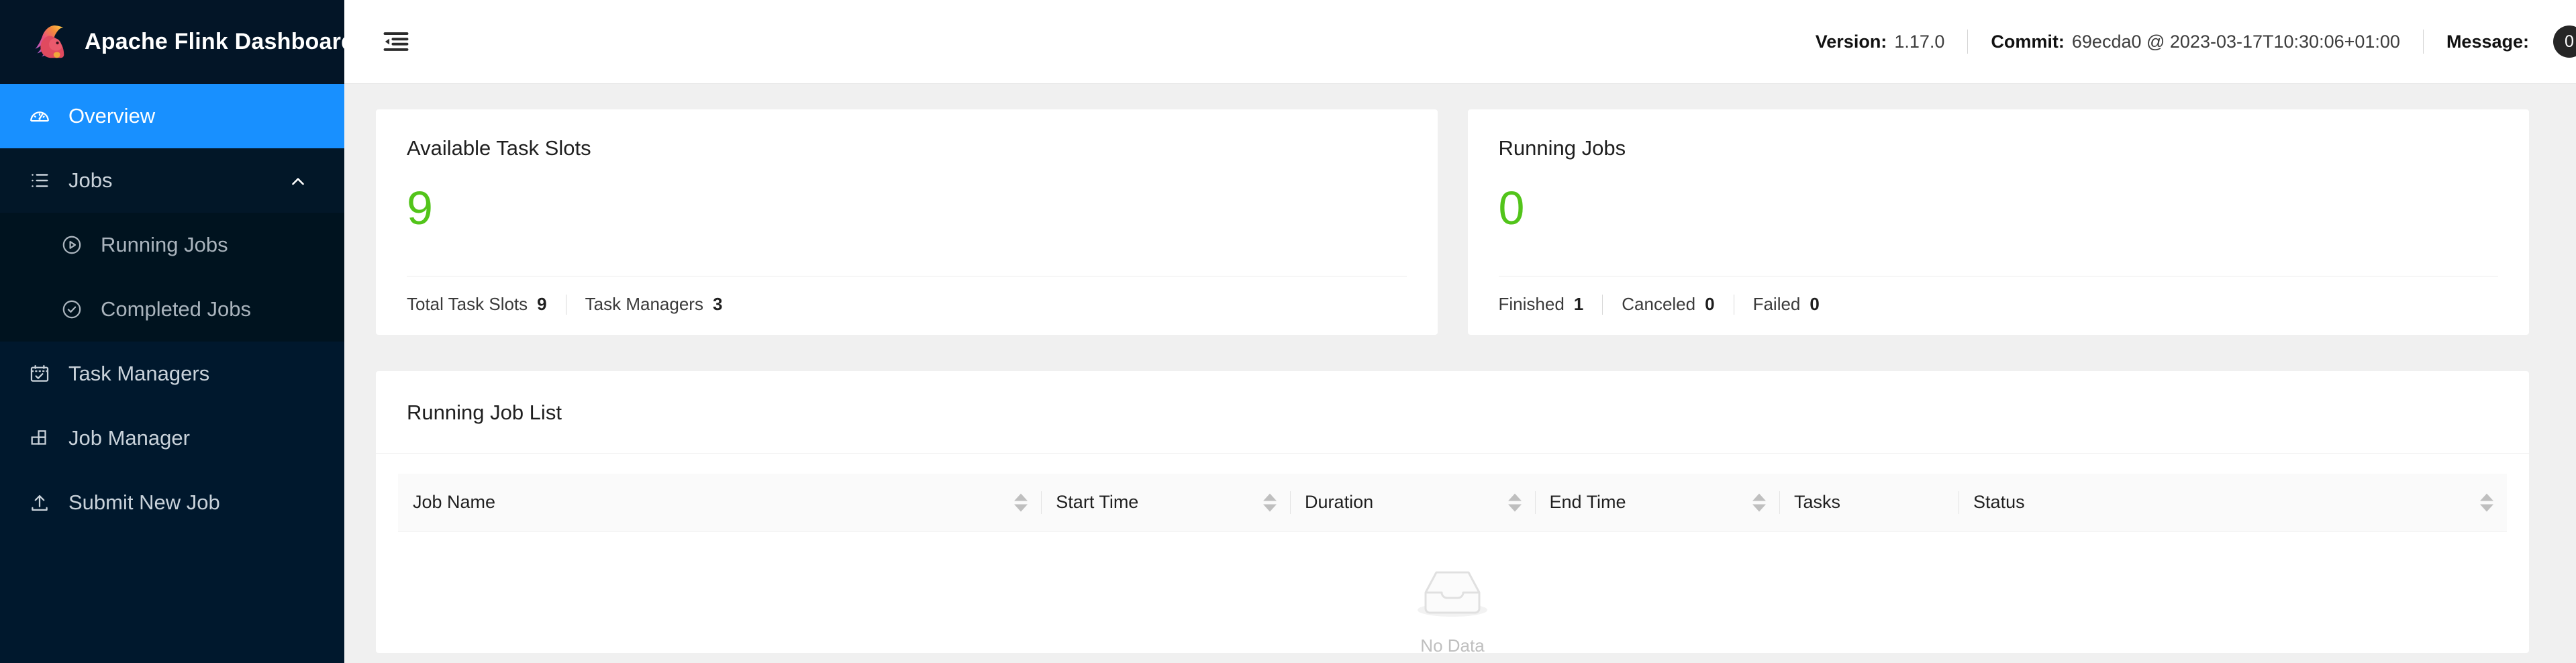 This screenshot has width=2576, height=663. What do you see at coordinates (1514, 502) in the screenshot?
I see `sort-toggle-duration` at bounding box center [1514, 502].